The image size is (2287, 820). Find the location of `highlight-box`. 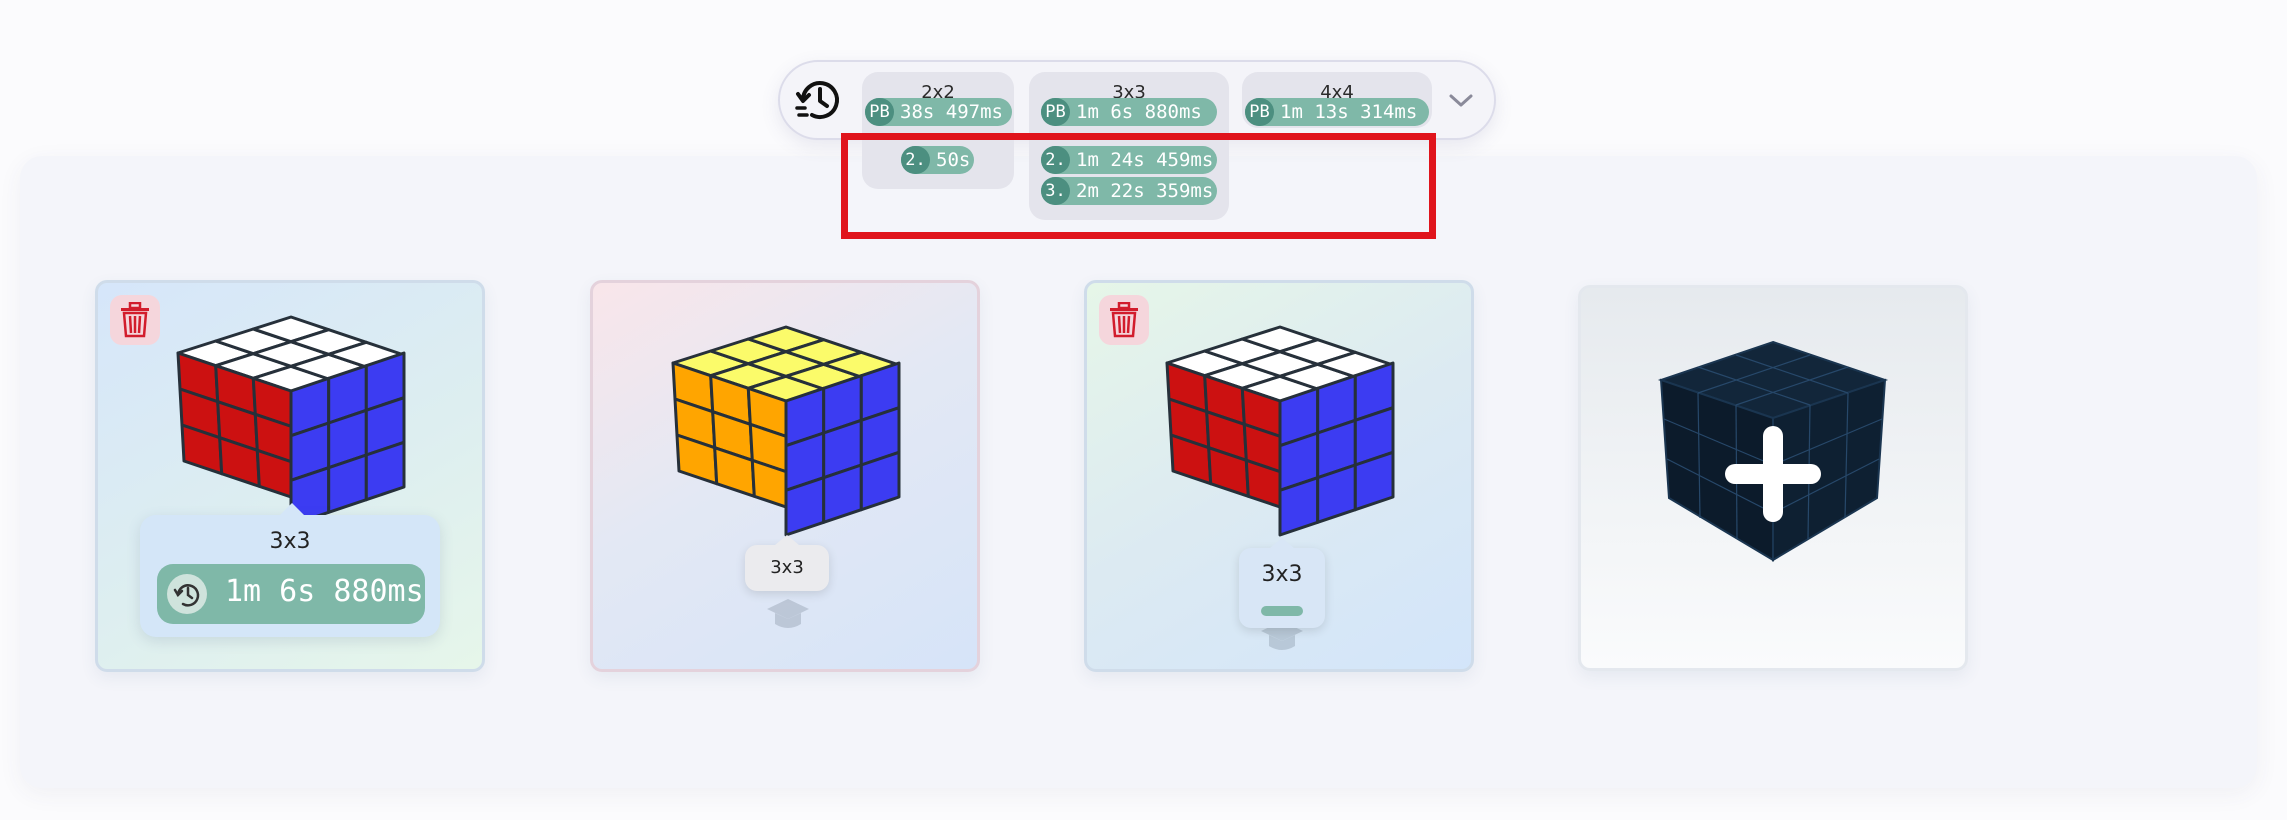

highlight-box is located at coordinates (1138, 186).